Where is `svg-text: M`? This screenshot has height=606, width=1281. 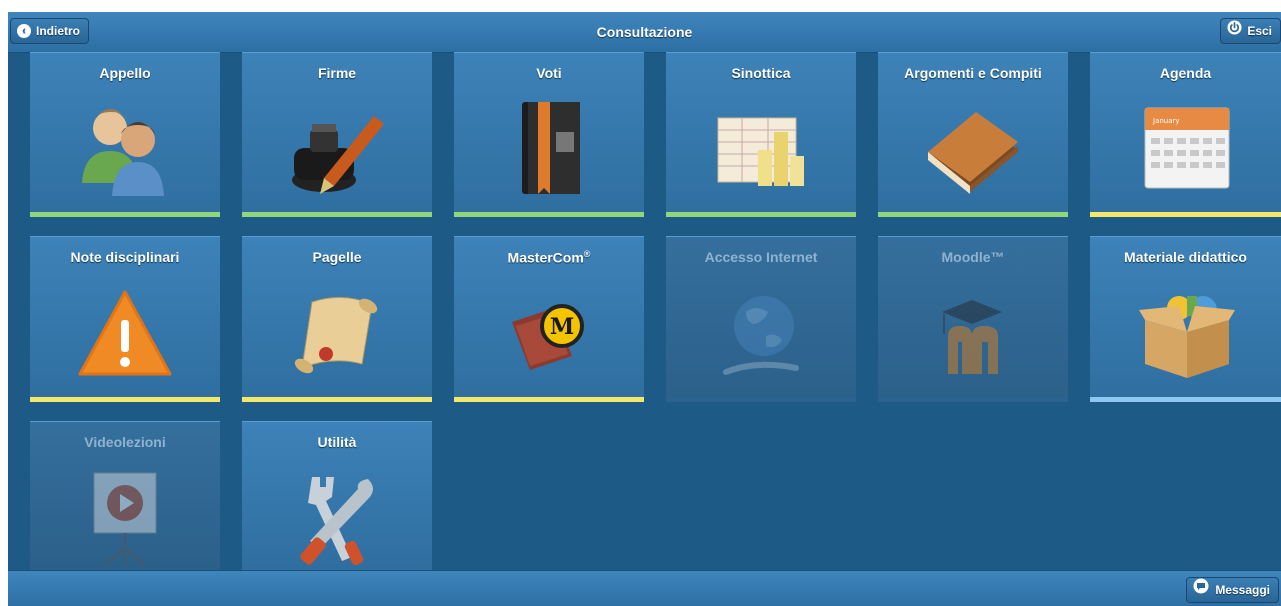
svg-text: M is located at coordinates (562, 327).